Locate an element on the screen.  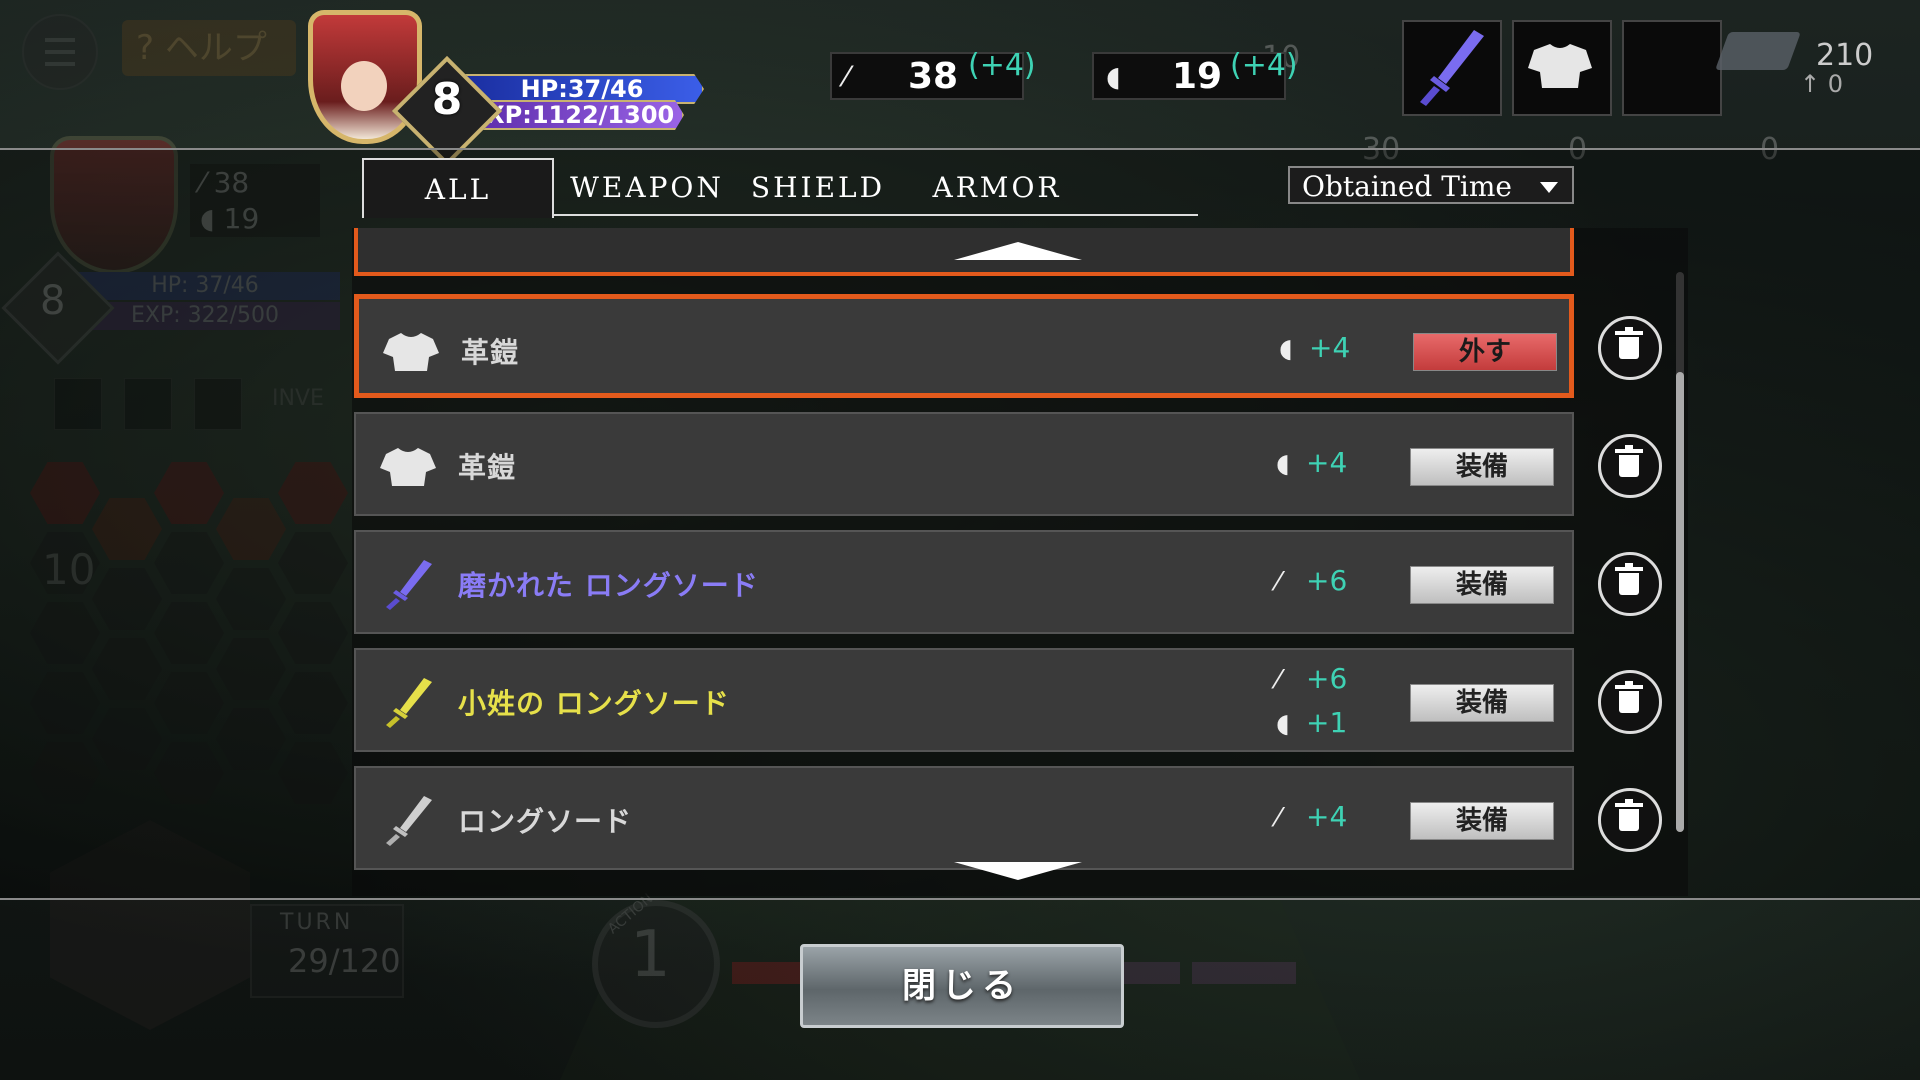
category-tabs: ALL WEAPON SHIELD ARMOR is located at coordinates (780, 188).